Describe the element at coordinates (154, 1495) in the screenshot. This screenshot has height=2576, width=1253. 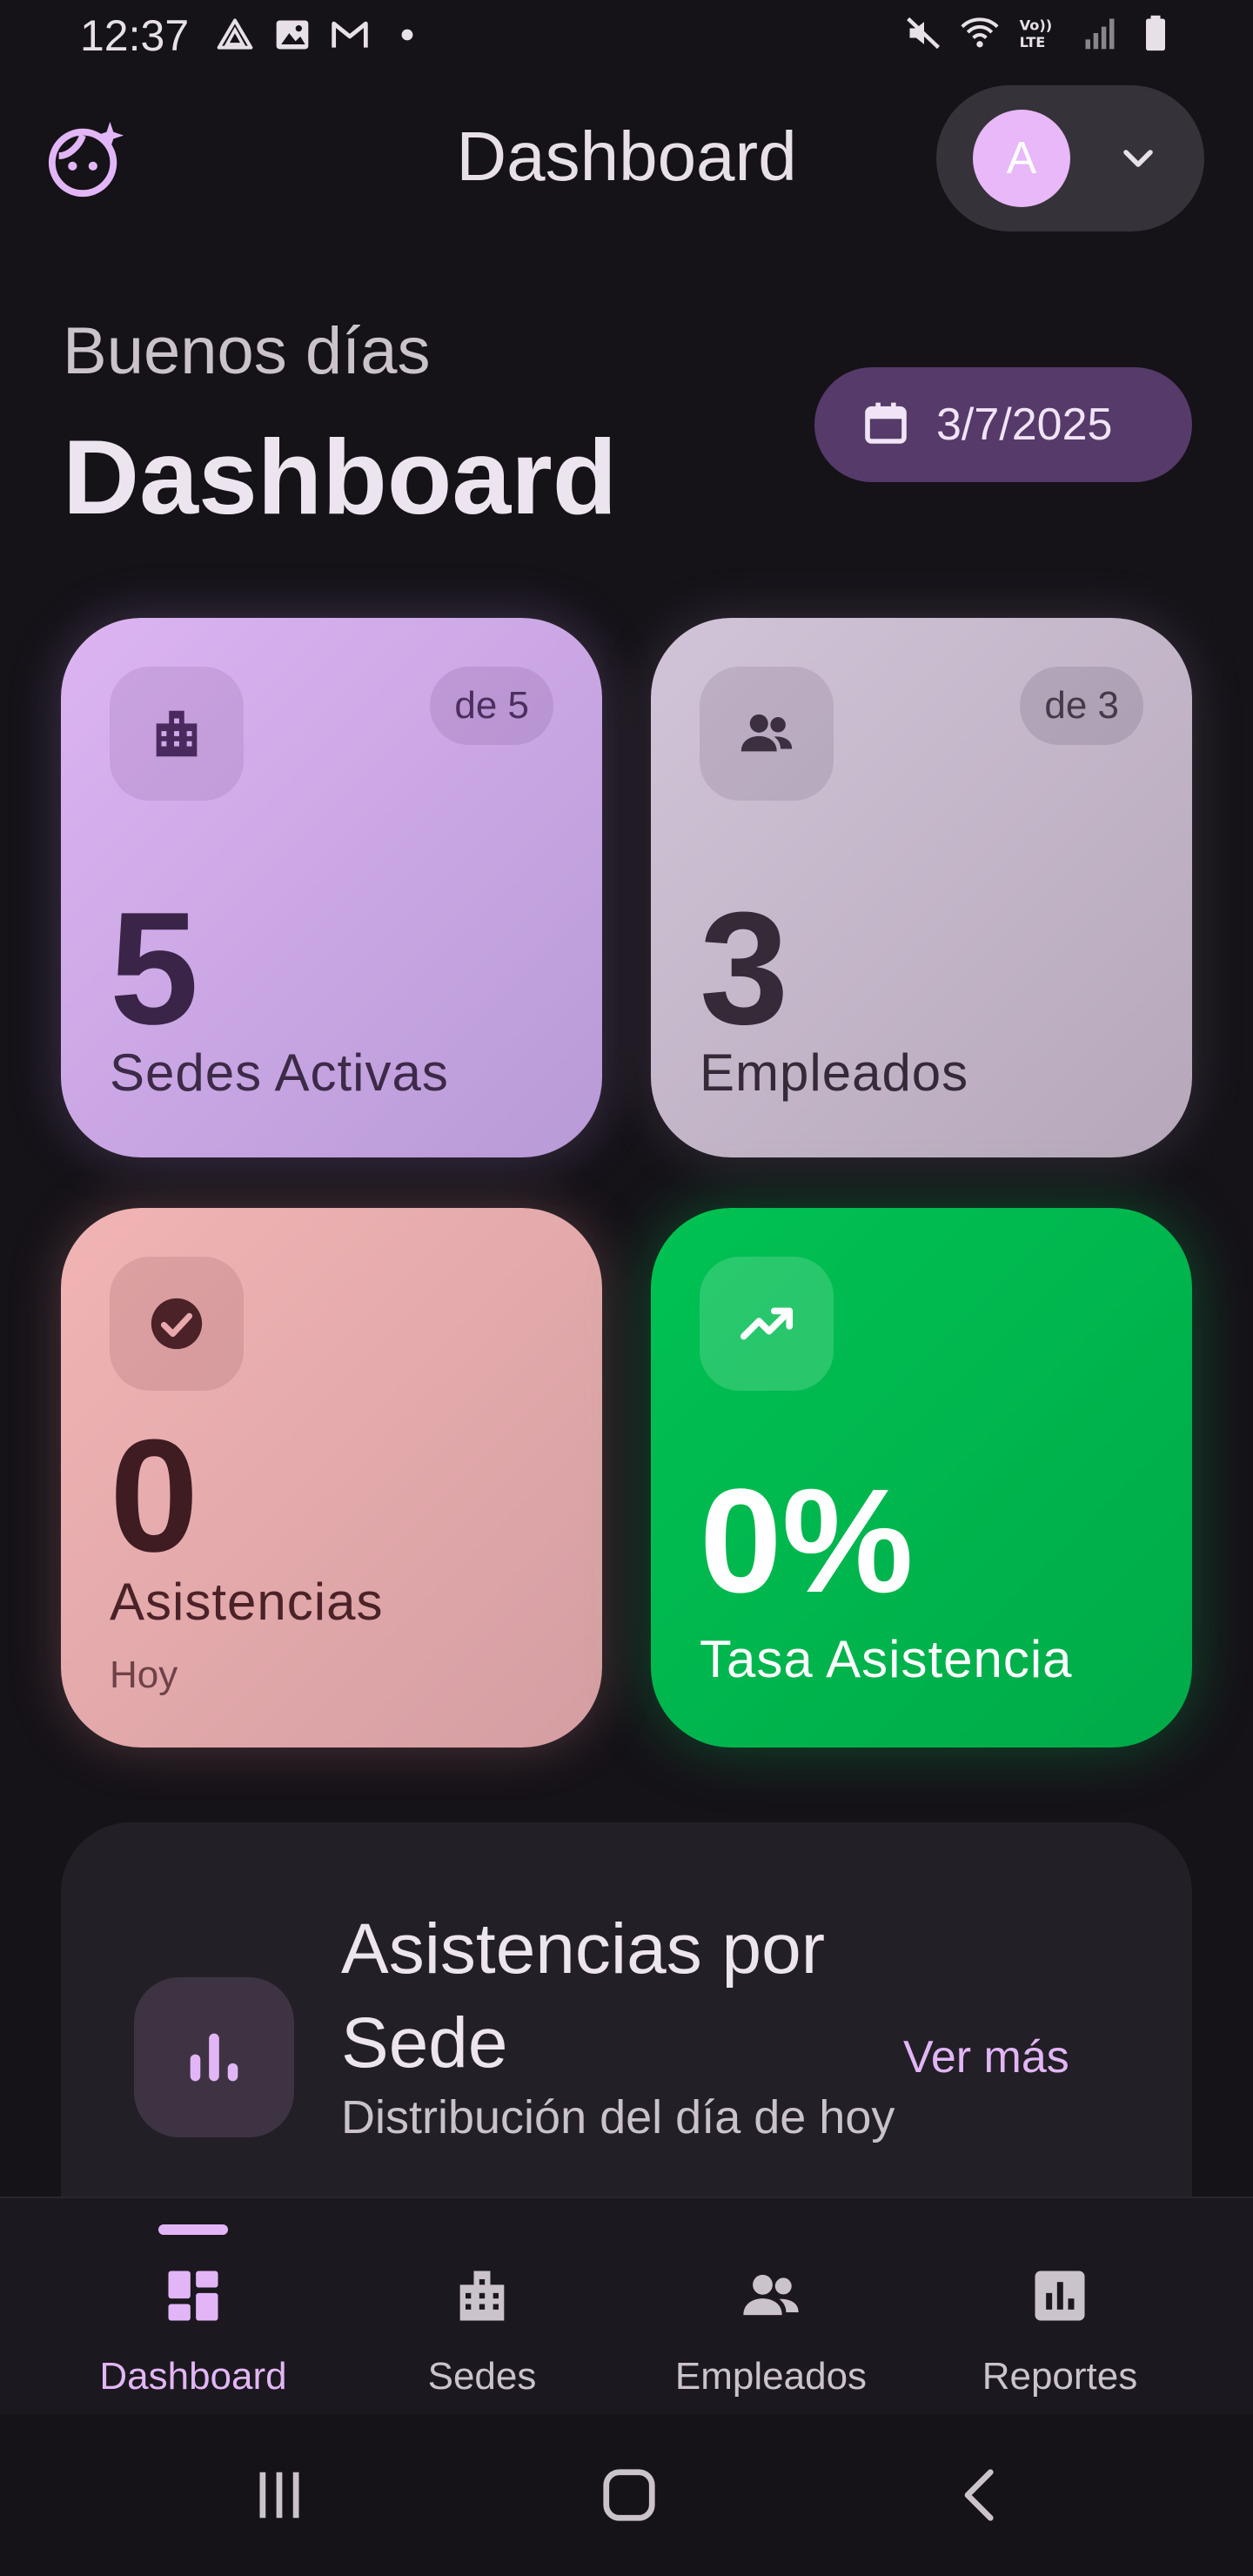
I see `asistencias-value: 0` at that location.